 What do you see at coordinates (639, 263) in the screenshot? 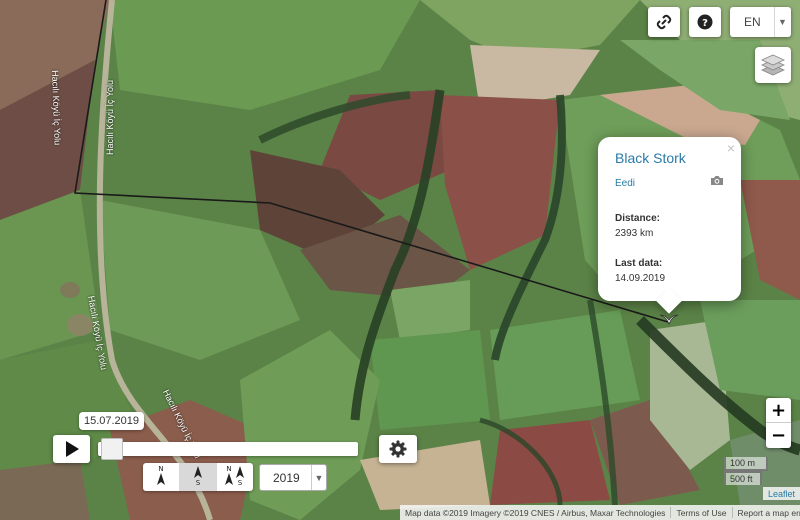
I see `last-data-label: Last data:` at bounding box center [639, 263].